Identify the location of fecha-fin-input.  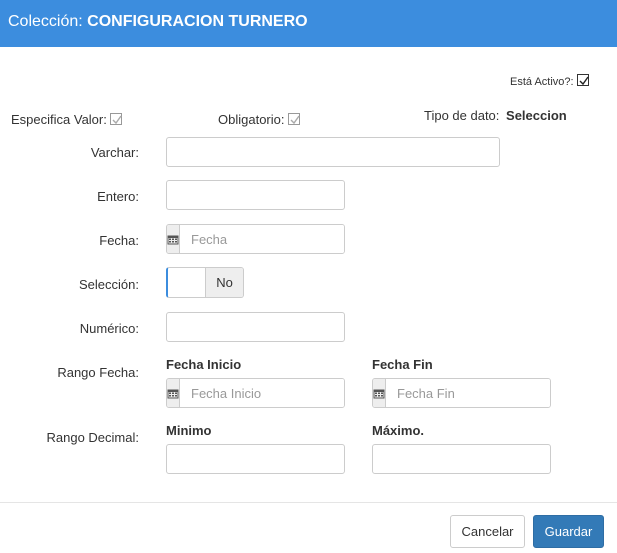
(468, 393).